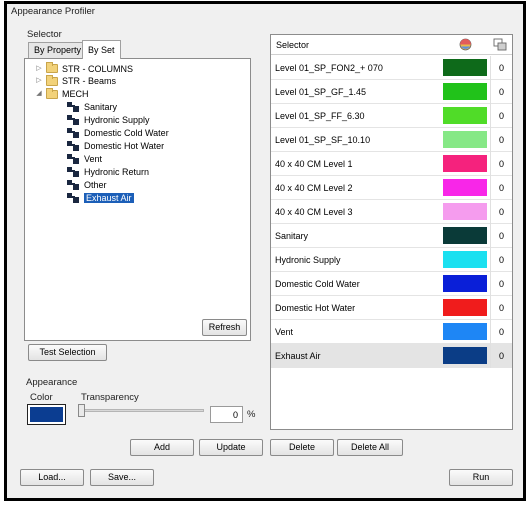 The width and height of the screenshot is (530, 505). What do you see at coordinates (370, 447) in the screenshot?
I see `delete-all-button: Delete All` at bounding box center [370, 447].